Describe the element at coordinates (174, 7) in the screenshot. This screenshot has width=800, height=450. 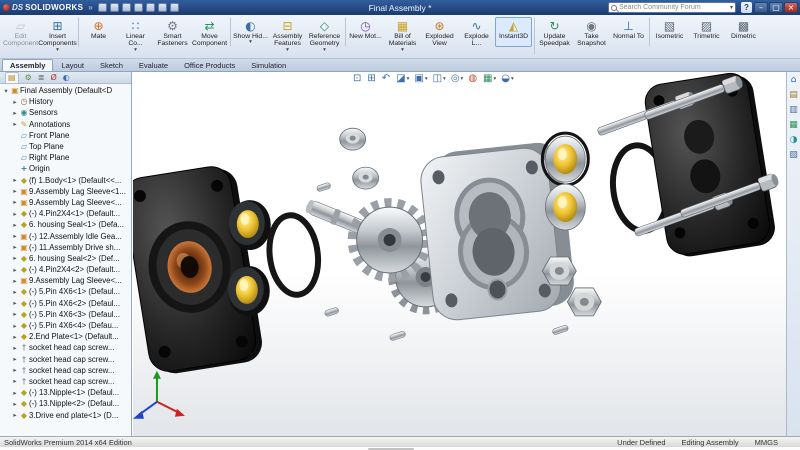
I see `options-icon` at that location.